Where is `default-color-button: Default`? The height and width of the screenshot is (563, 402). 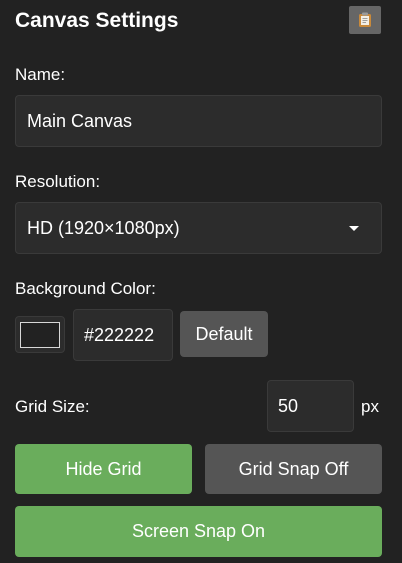
default-color-button: Default is located at coordinates (224, 334).